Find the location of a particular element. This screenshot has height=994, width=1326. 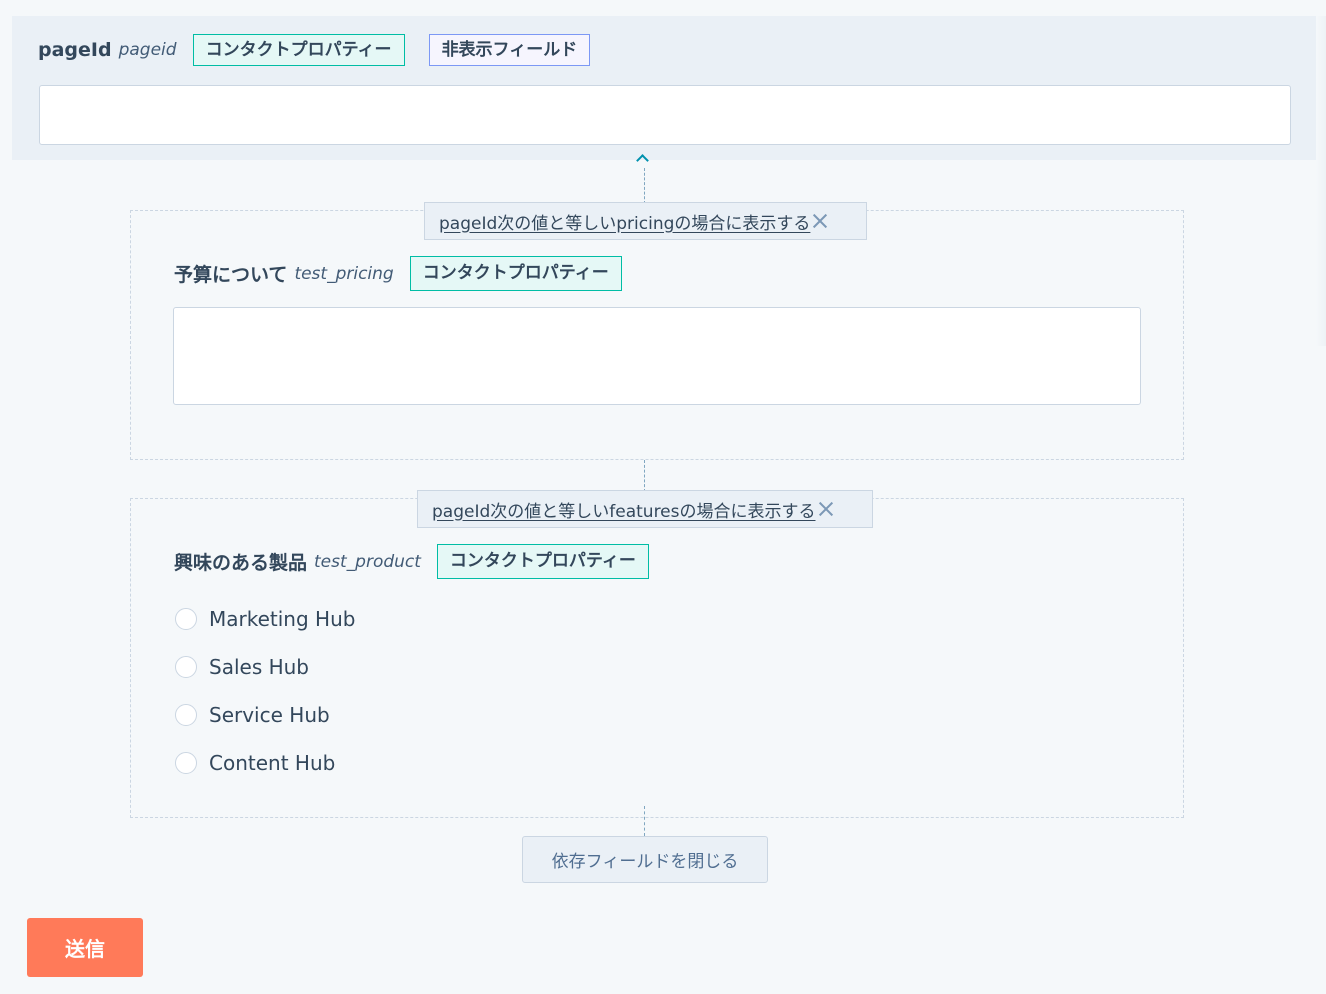

panel-edge is located at coordinates (1321, 181).